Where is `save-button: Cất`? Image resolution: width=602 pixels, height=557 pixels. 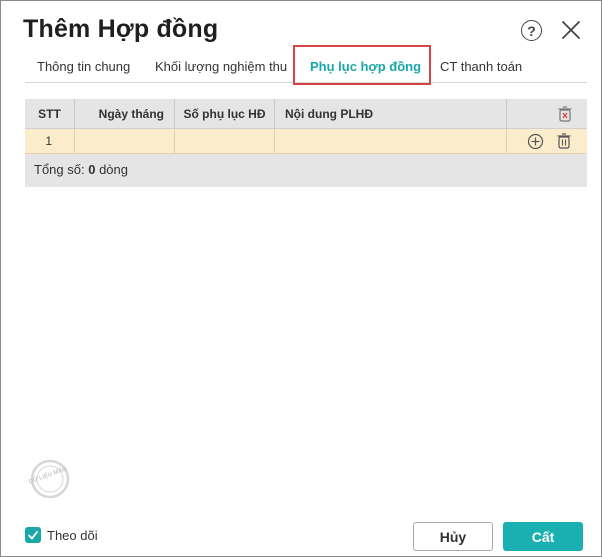 save-button: Cất is located at coordinates (543, 536).